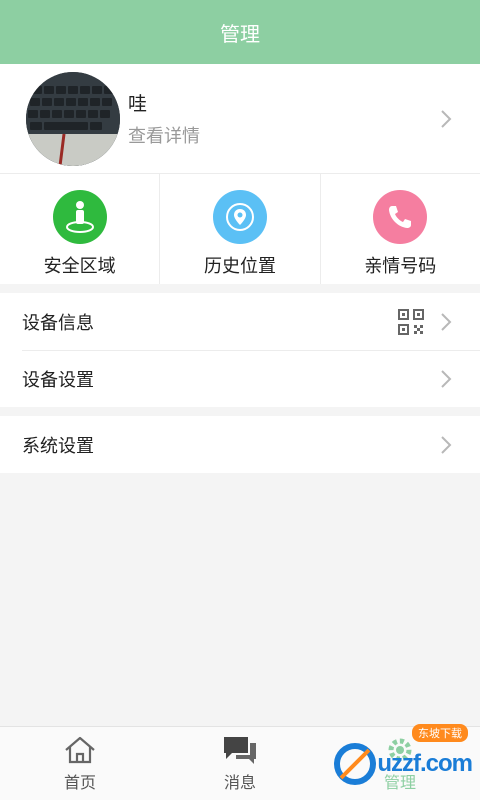 The height and width of the screenshot is (800, 480). What do you see at coordinates (58, 380) in the screenshot?
I see `device-settings-label: 设备设置` at bounding box center [58, 380].